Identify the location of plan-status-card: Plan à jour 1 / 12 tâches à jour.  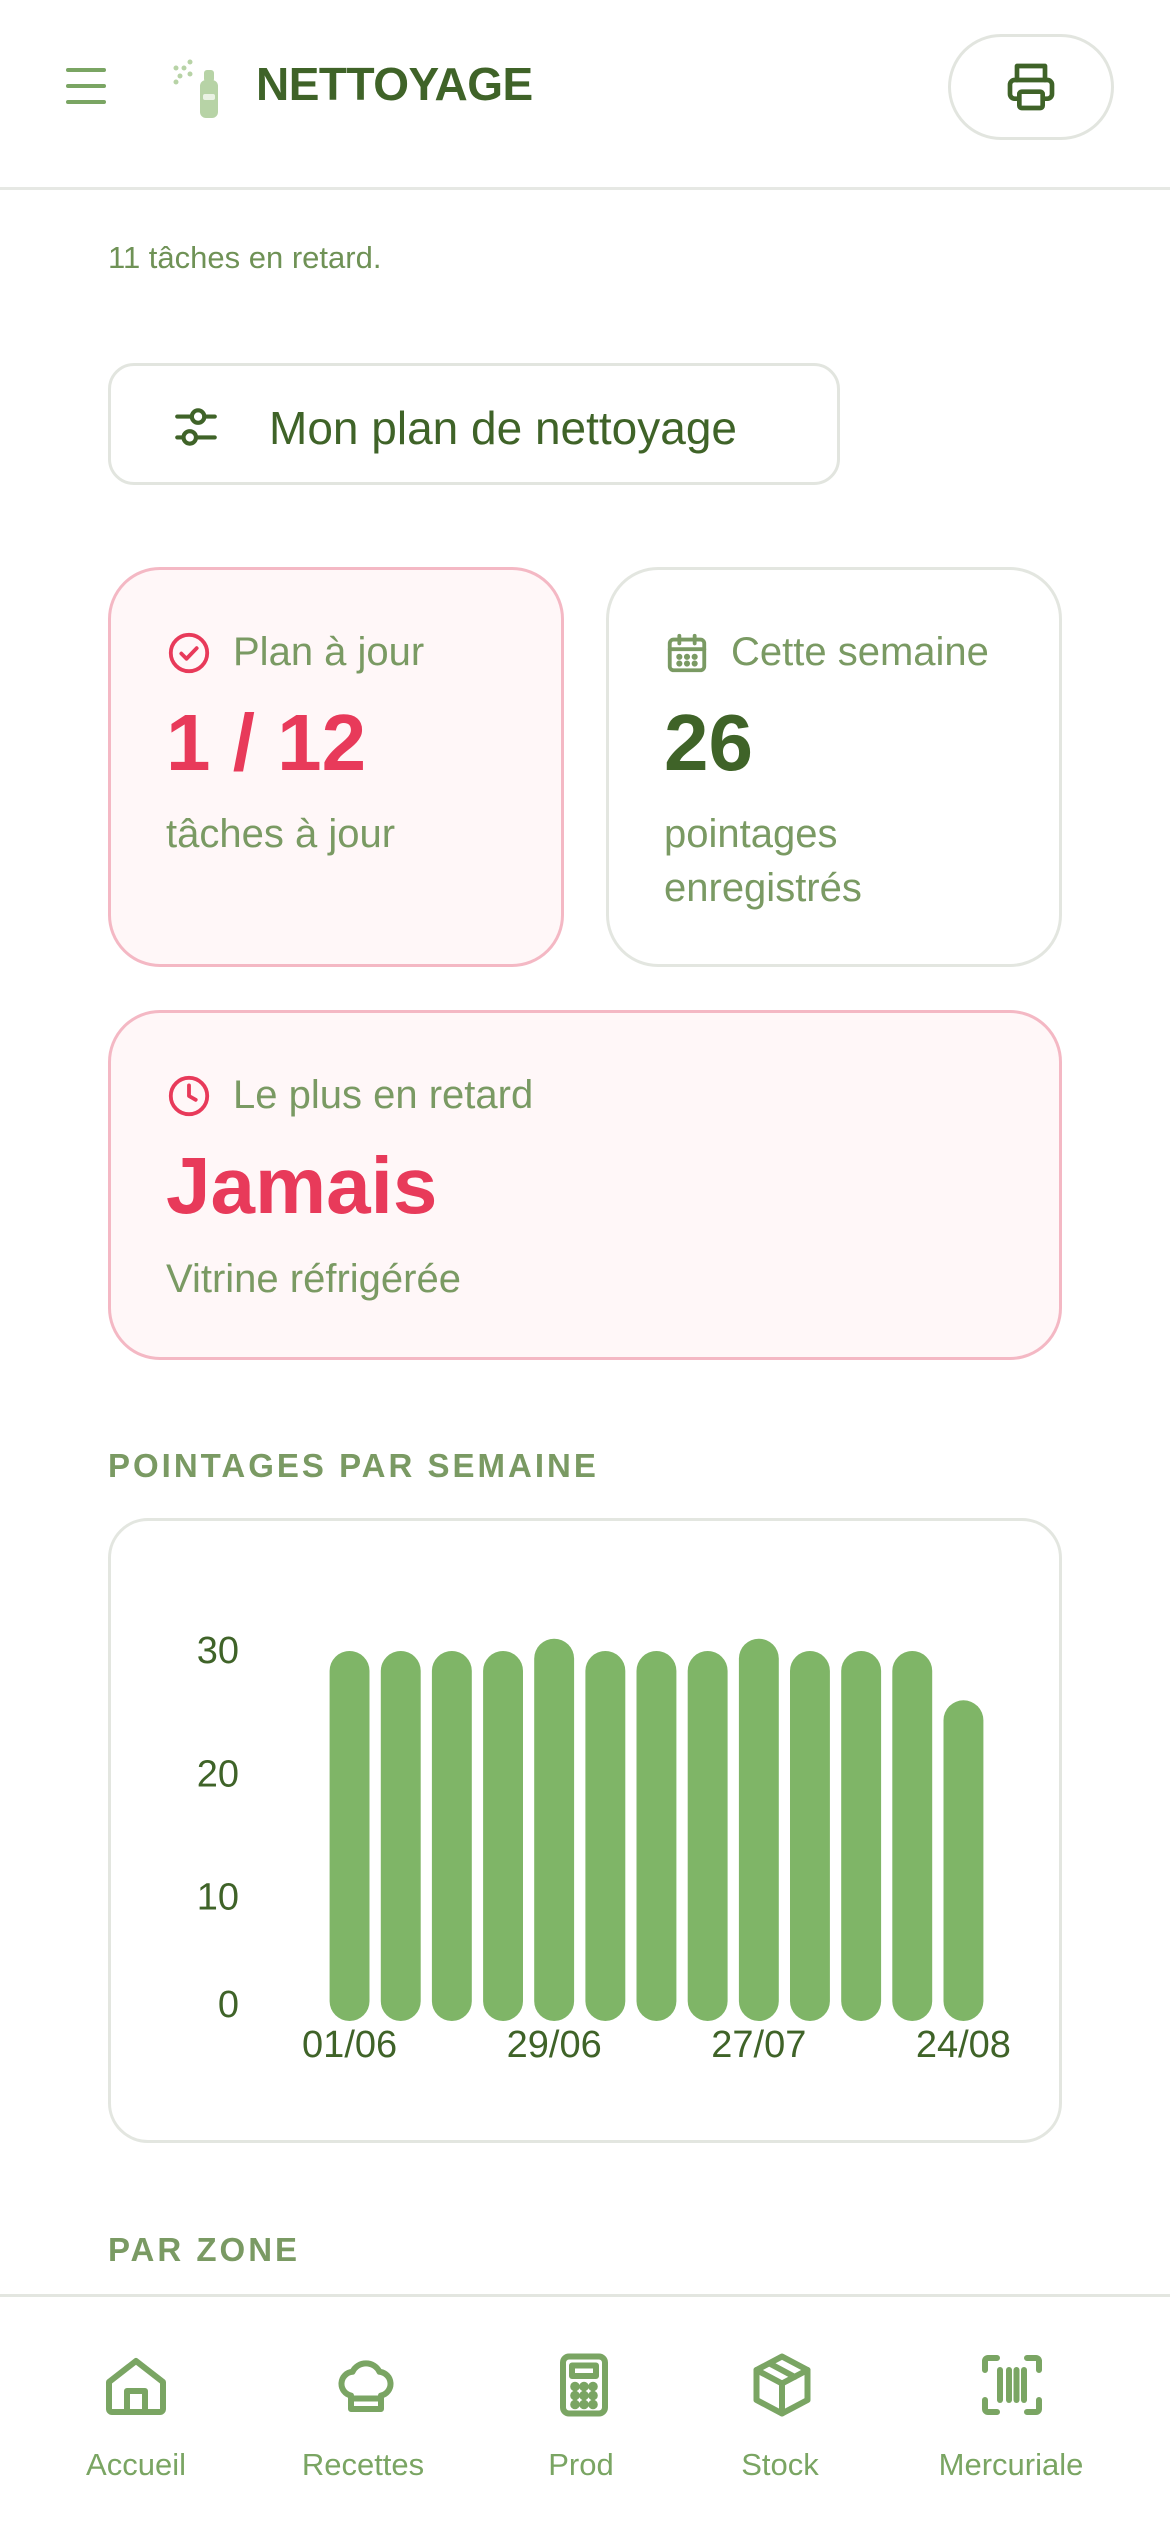
(336, 767).